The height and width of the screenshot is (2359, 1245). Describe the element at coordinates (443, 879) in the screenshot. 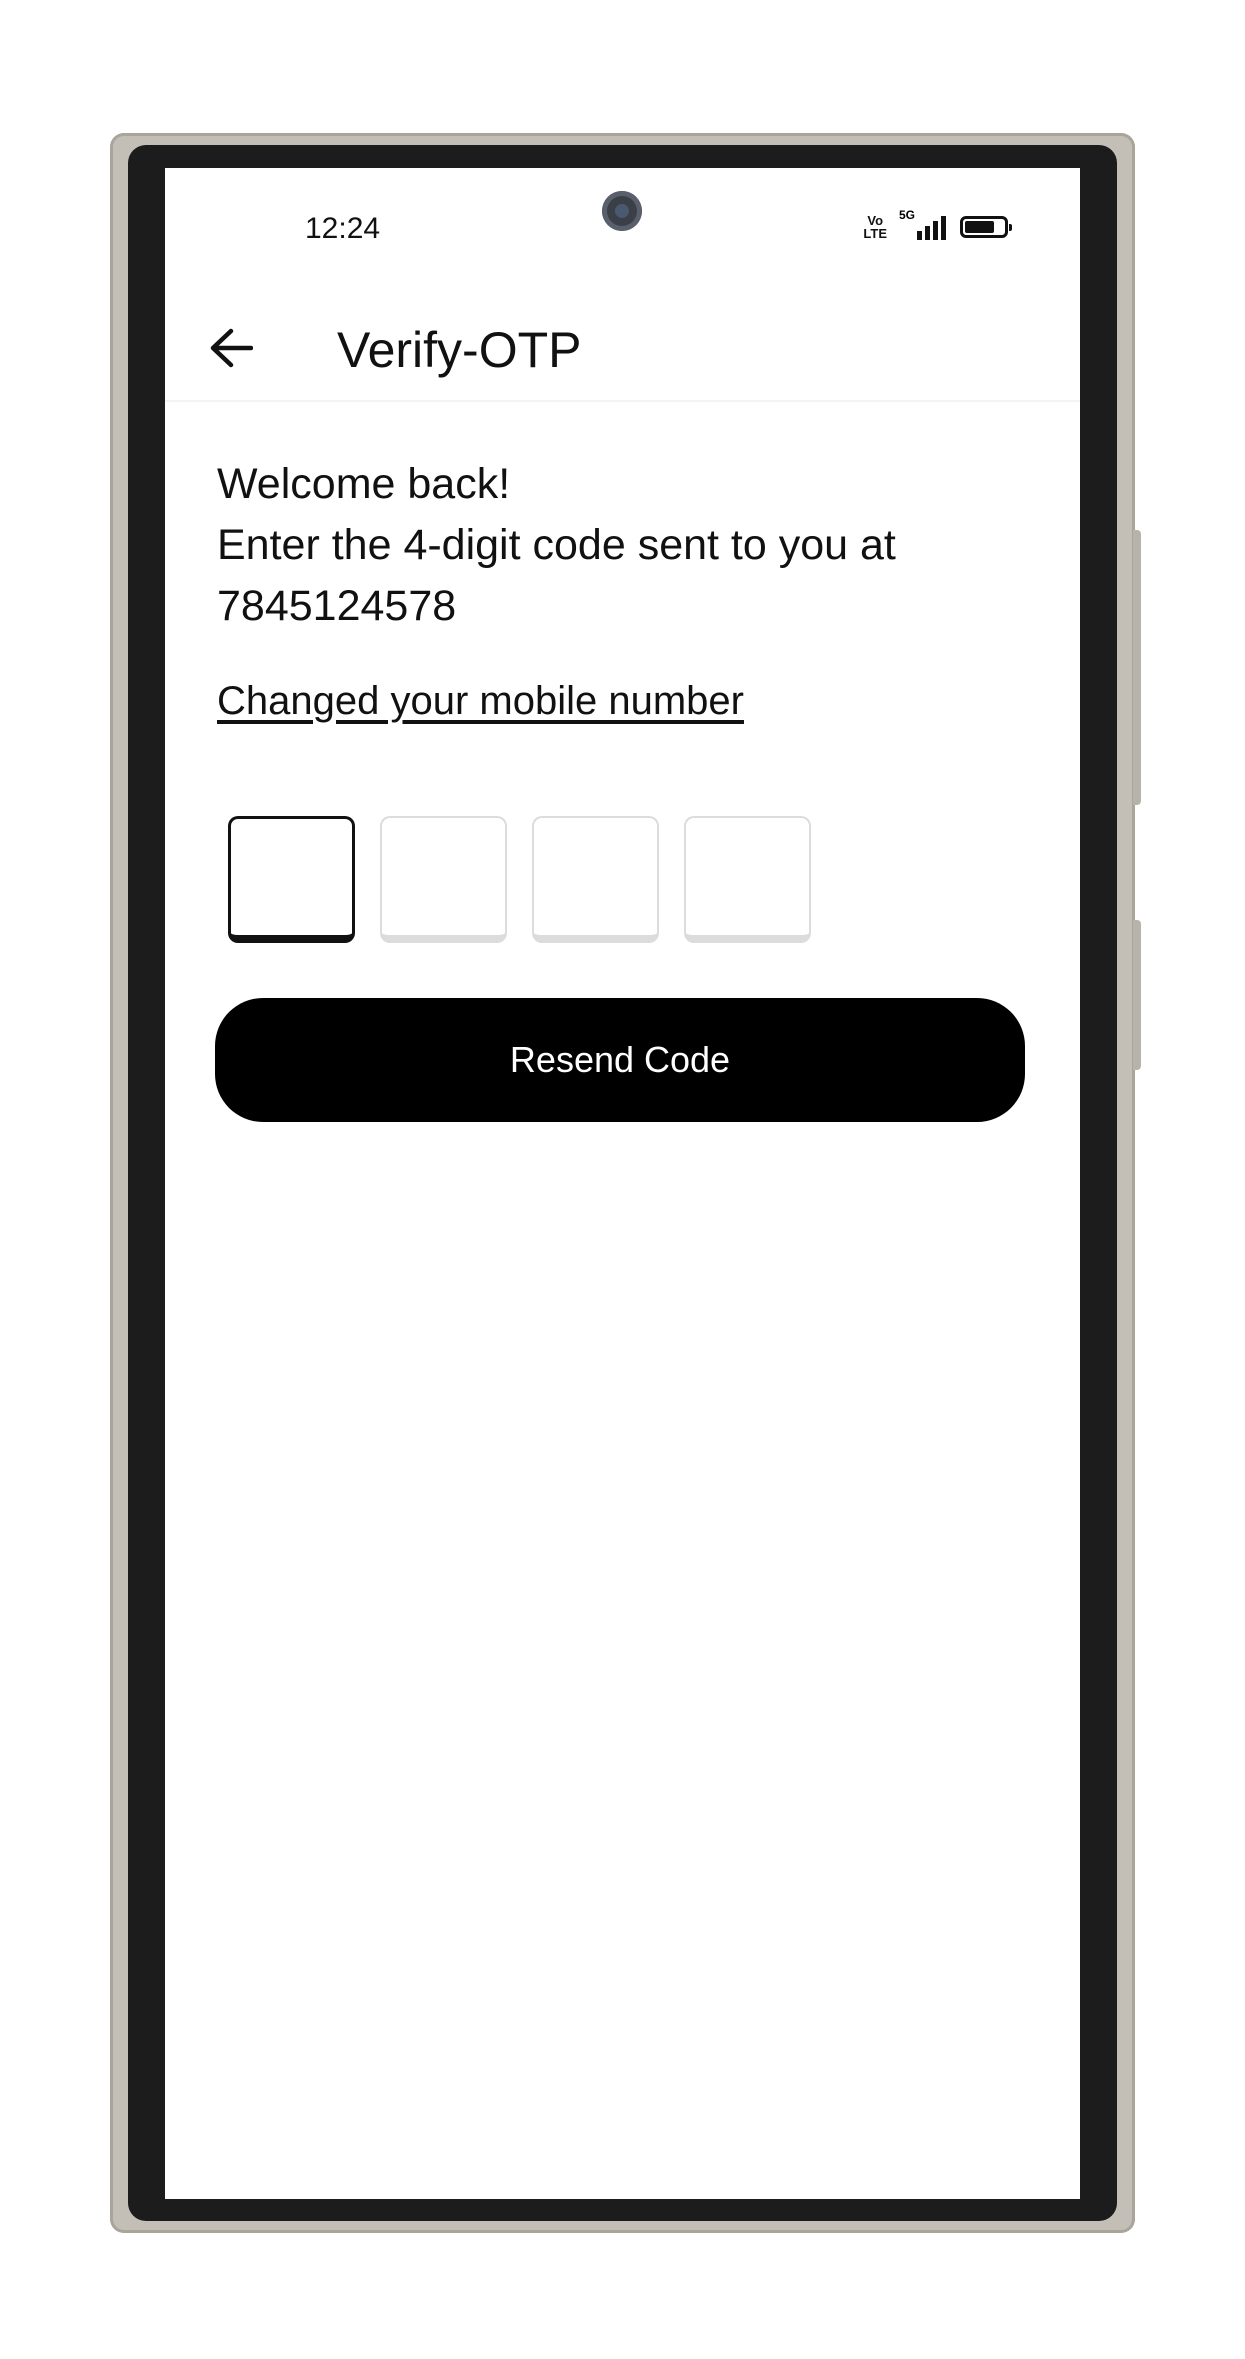

I see `otp-digit-2-input` at that location.